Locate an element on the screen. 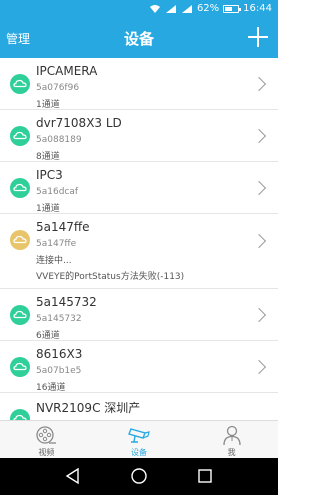  person-icon is located at coordinates (232, 435).